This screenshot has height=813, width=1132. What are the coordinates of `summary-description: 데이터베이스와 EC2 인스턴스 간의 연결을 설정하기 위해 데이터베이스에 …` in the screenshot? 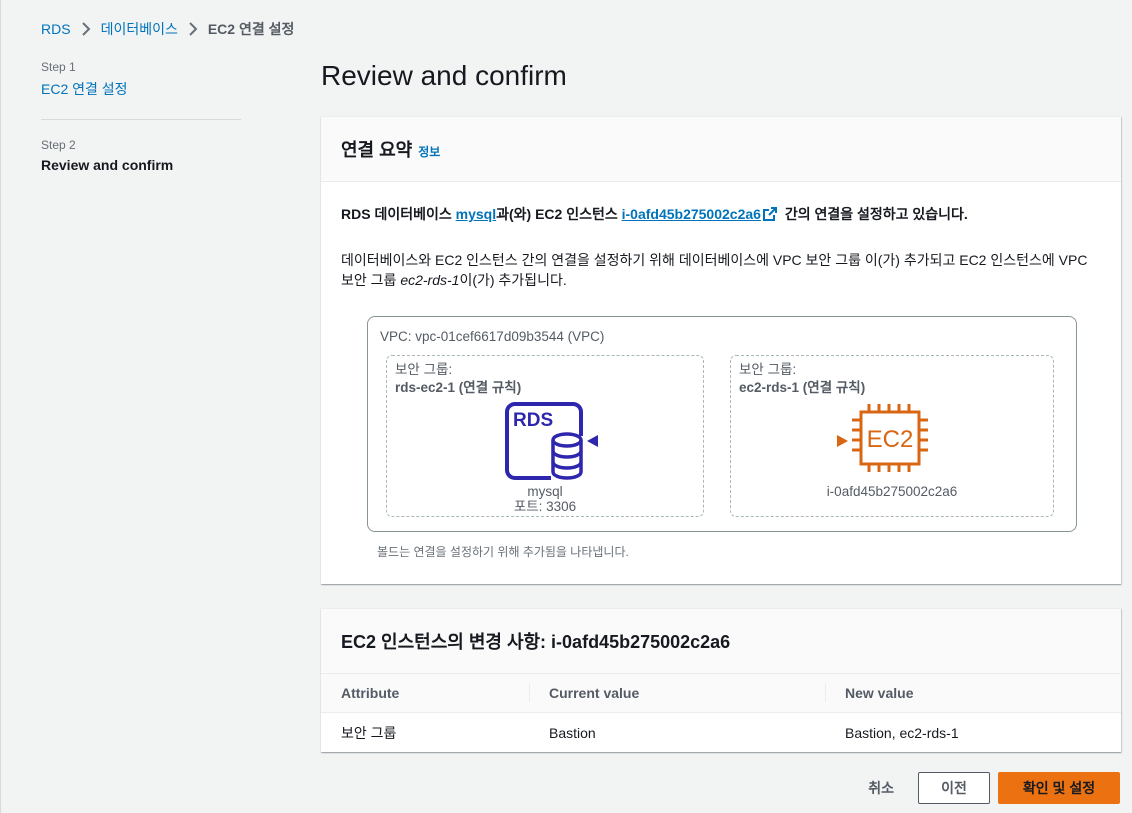 It's located at (721, 270).